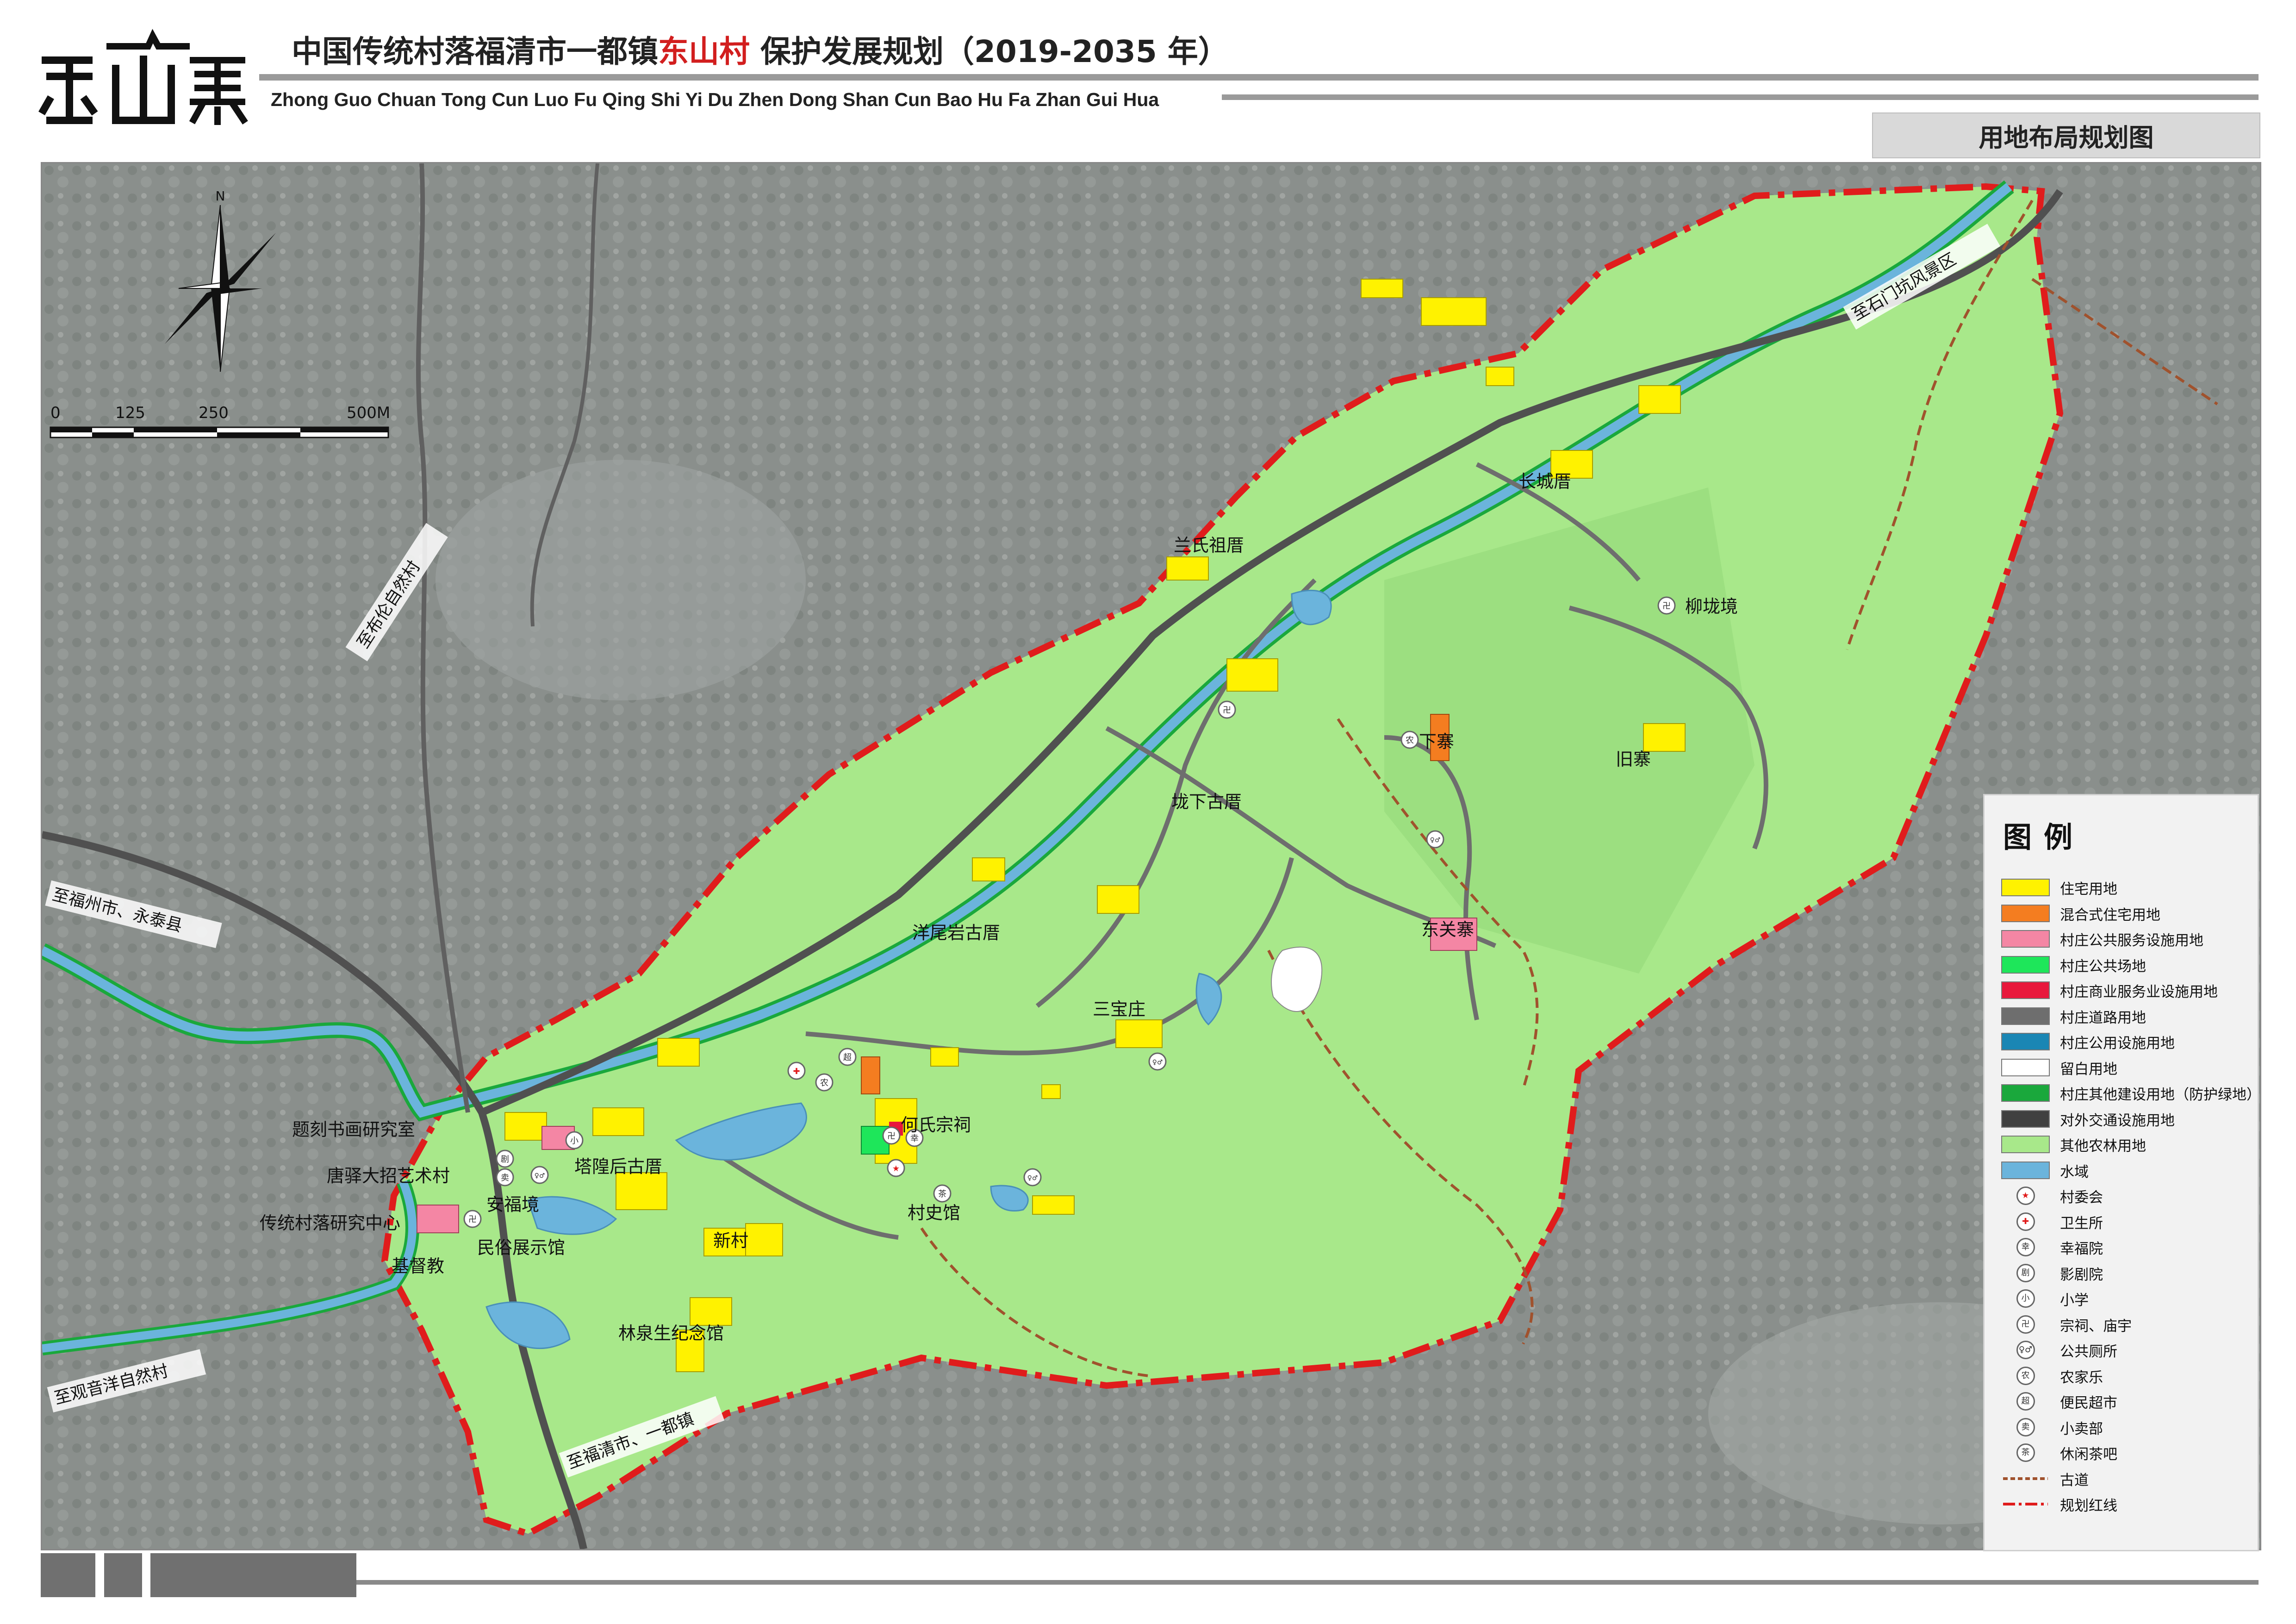 Image resolution: width=2296 pixels, height=1624 pixels. Describe the element at coordinates (934, 1213) in the screenshot. I see `place-cunshi: 村史馆` at that location.